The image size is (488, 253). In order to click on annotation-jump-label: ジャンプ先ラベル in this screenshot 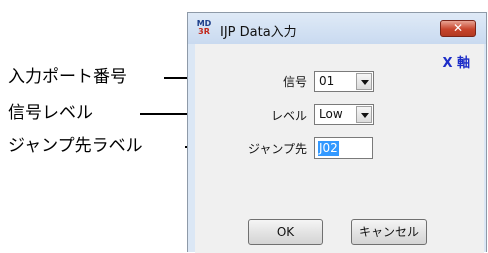, I will do `click(75, 146)`.